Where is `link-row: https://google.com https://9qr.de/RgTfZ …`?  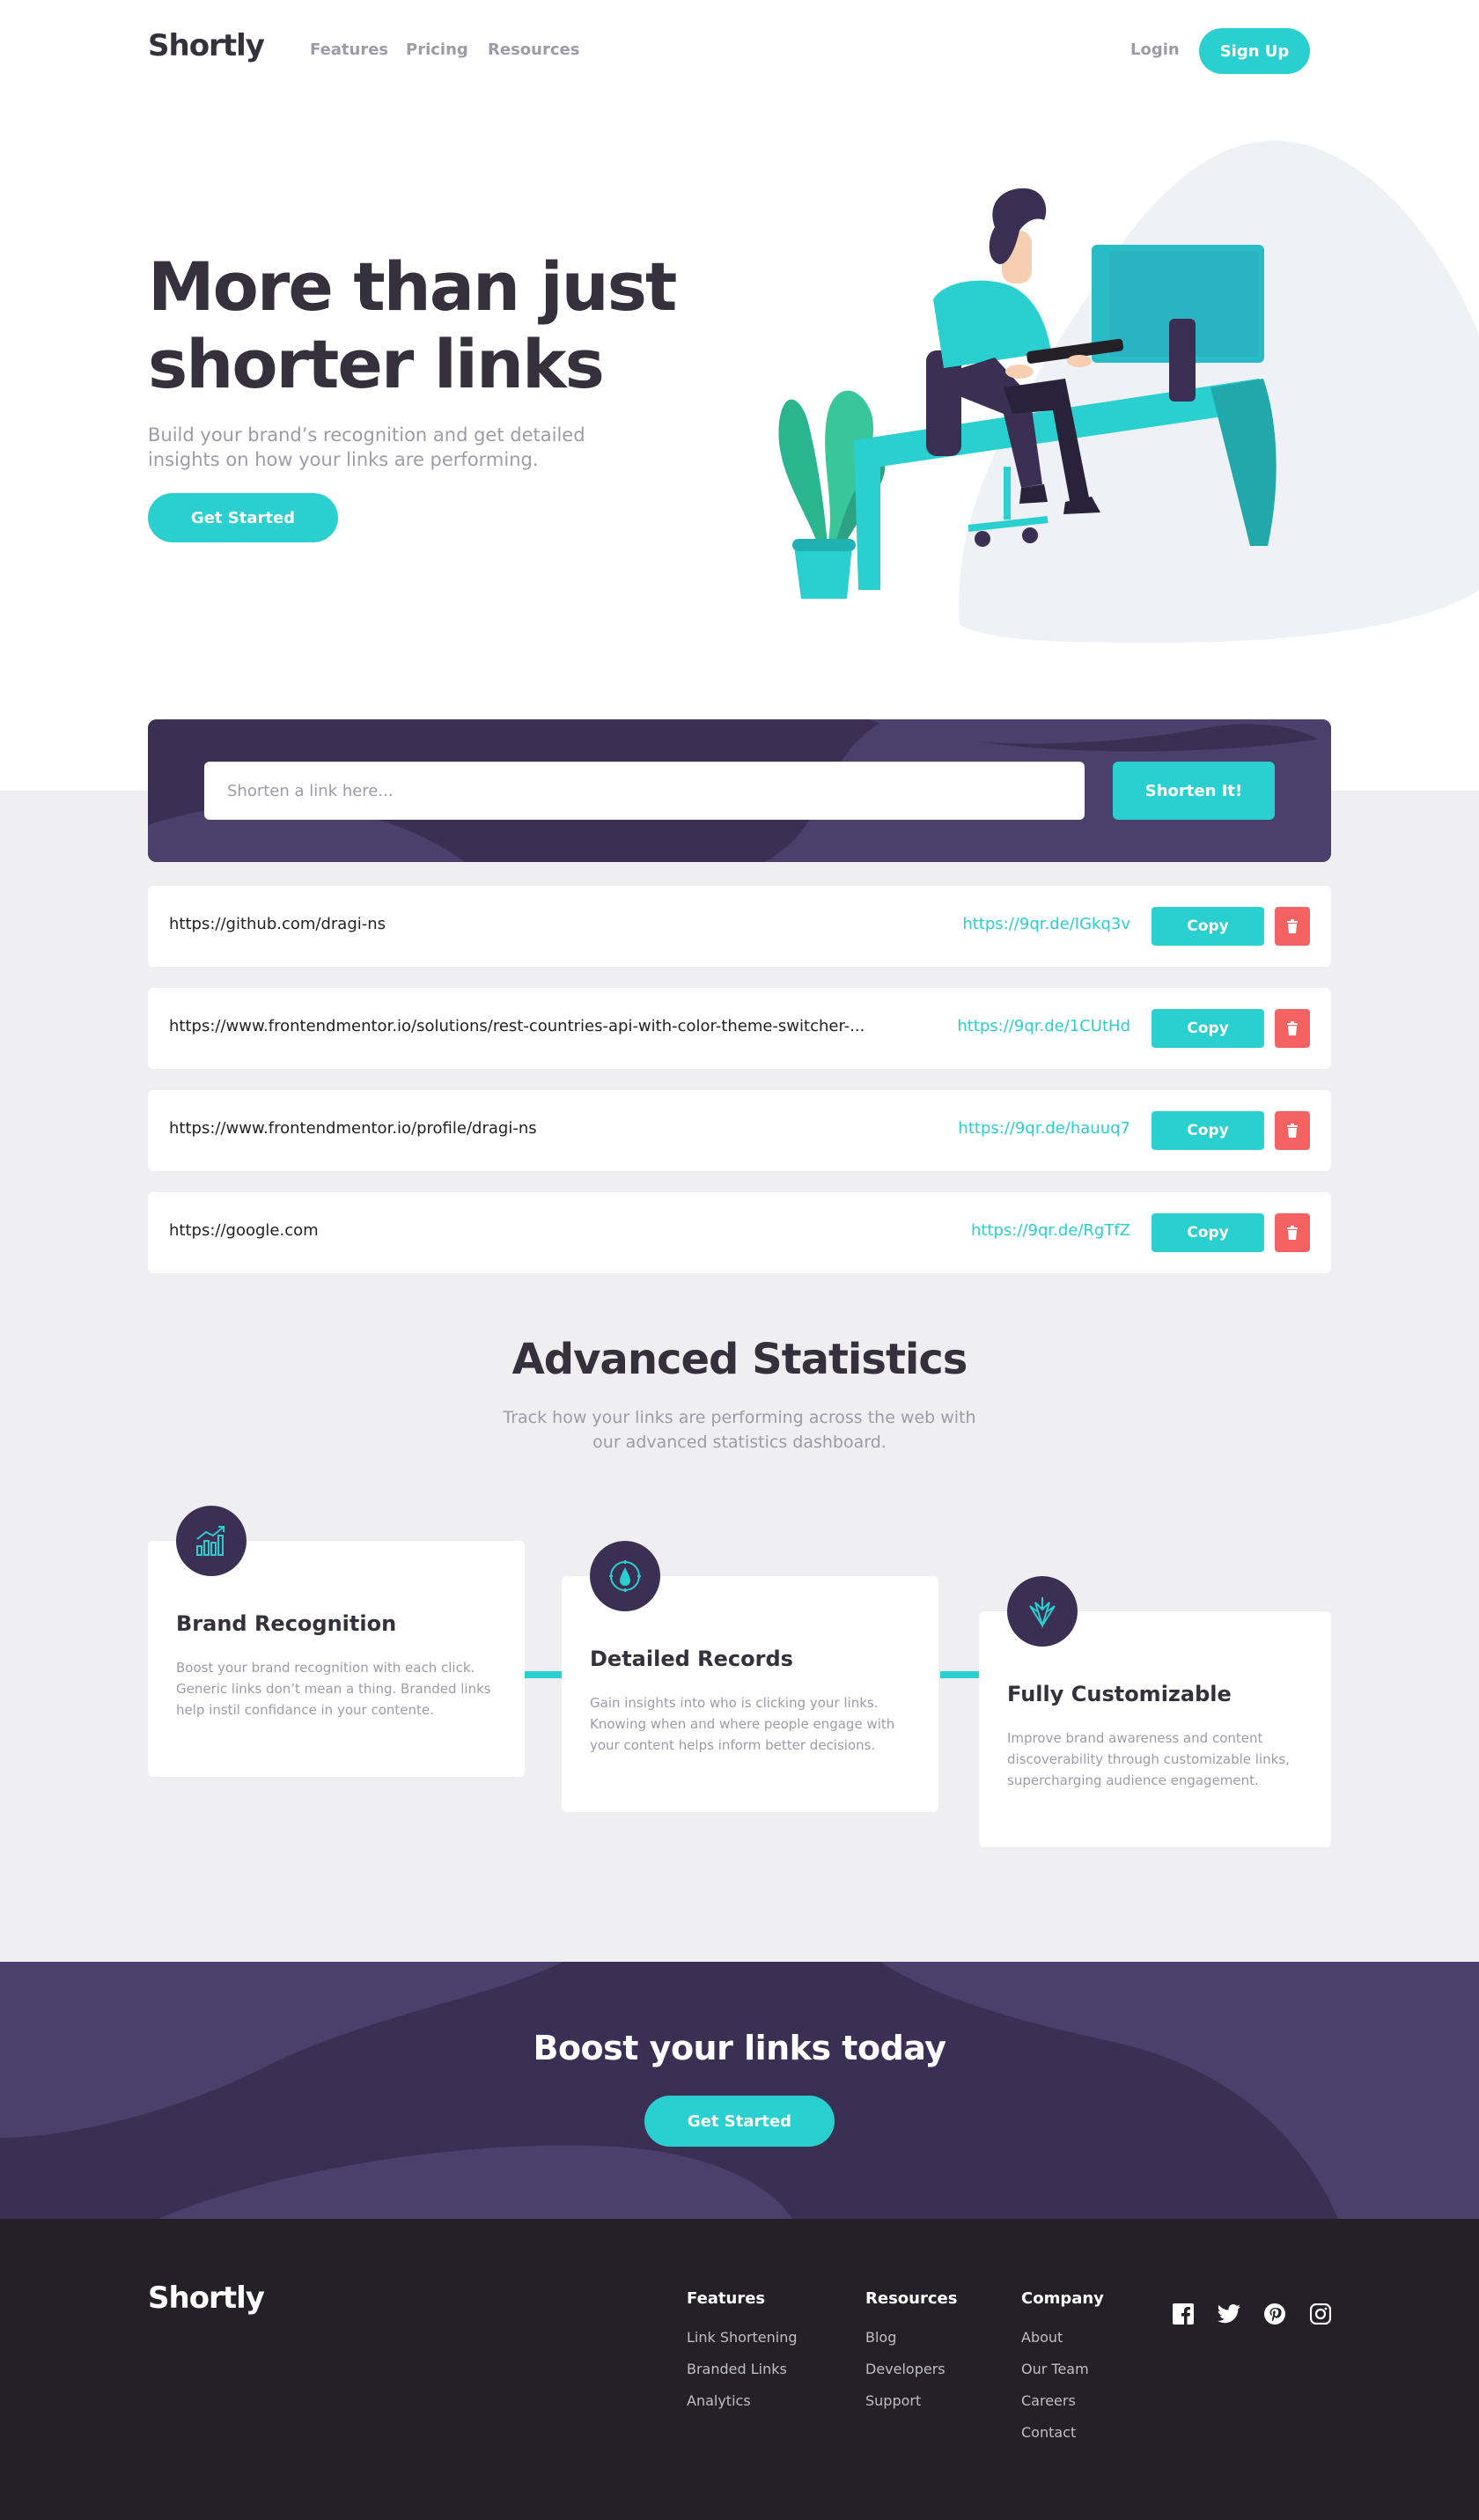
link-row: https://google.com https://9qr.de/RgTfZ … is located at coordinates (739, 1232).